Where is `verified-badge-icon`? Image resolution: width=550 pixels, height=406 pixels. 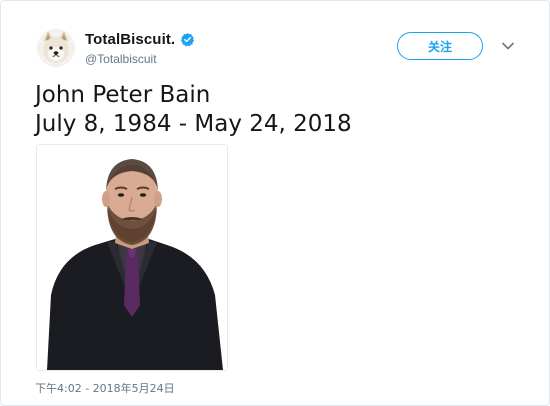 verified-badge-icon is located at coordinates (187, 39).